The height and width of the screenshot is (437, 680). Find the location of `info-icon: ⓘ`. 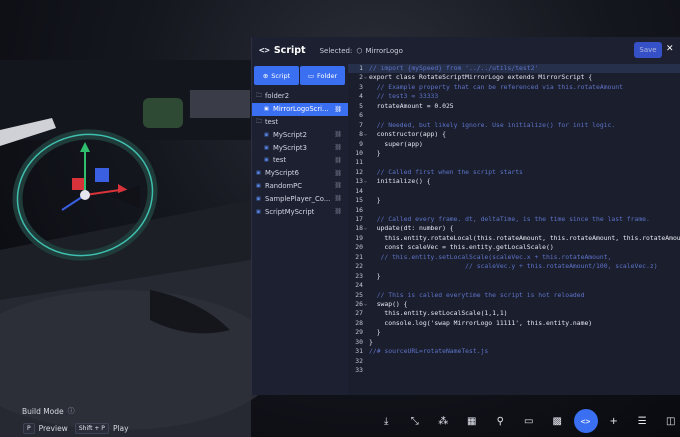

info-icon: ⓘ is located at coordinates (71, 411).